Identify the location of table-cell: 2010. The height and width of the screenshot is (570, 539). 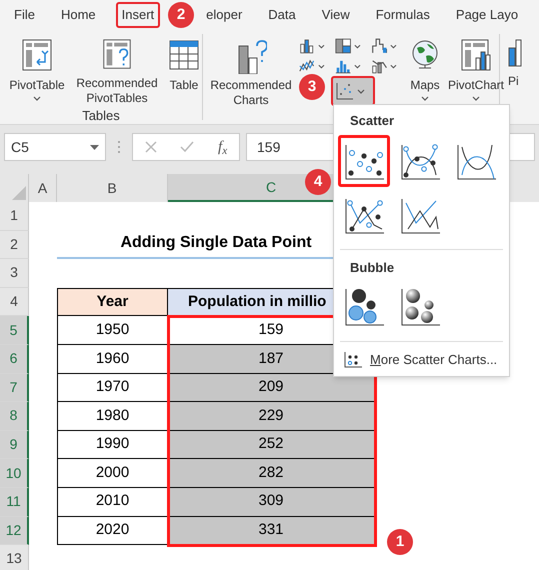
(112, 502).